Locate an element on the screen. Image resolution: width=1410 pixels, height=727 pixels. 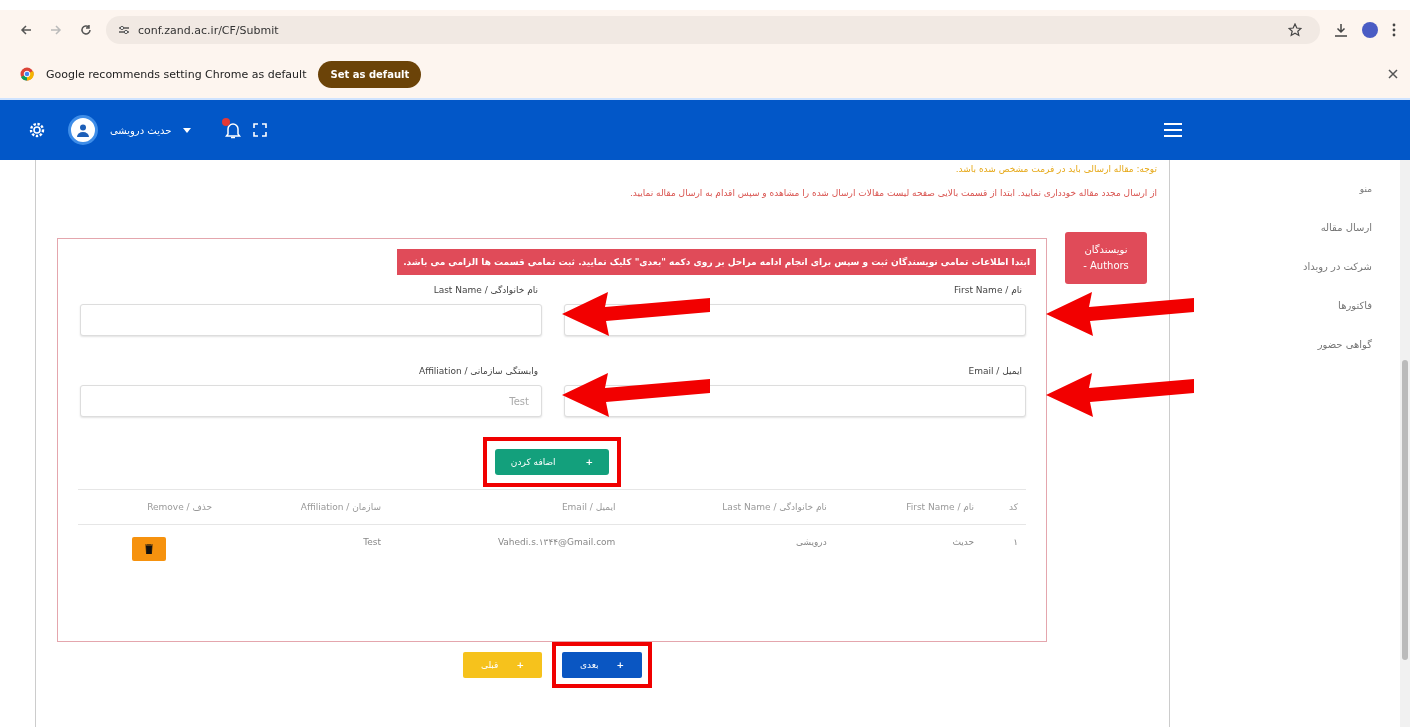
site-settings-icon is located at coordinates (124, 30).